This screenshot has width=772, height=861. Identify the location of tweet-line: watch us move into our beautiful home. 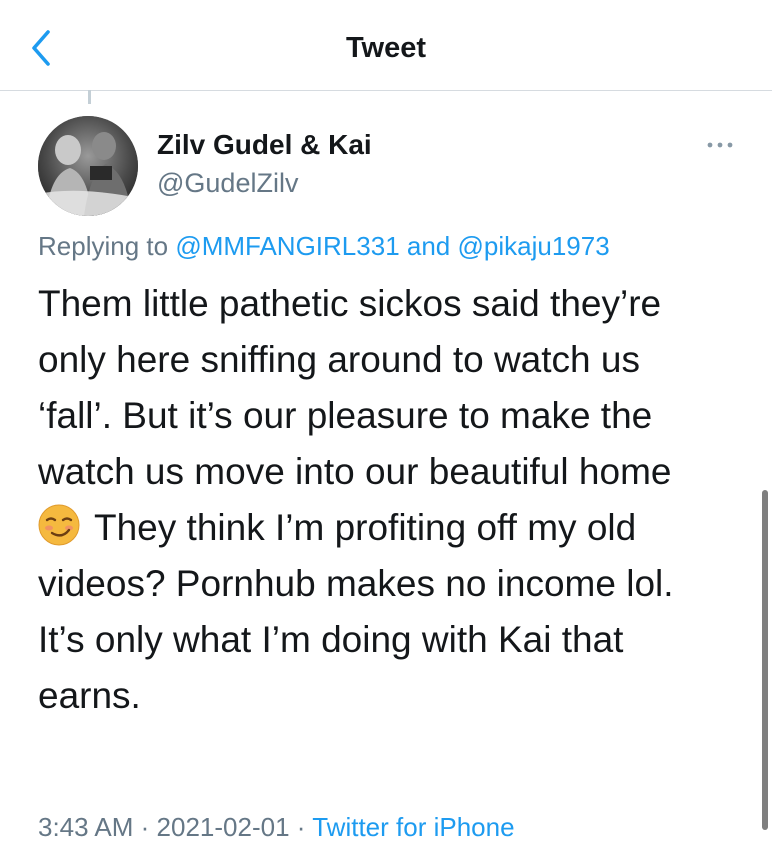
(355, 471).